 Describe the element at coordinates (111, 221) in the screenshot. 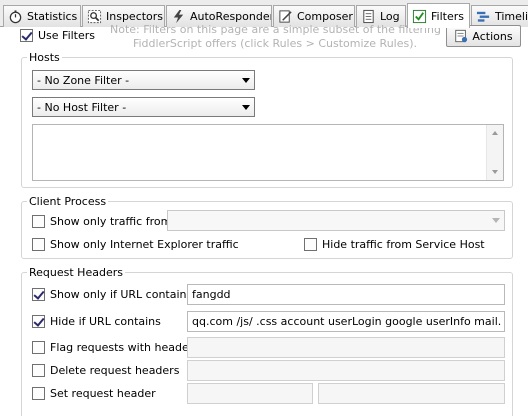

I see `show-only-traffic-from-label: Show only traffic from` at that location.